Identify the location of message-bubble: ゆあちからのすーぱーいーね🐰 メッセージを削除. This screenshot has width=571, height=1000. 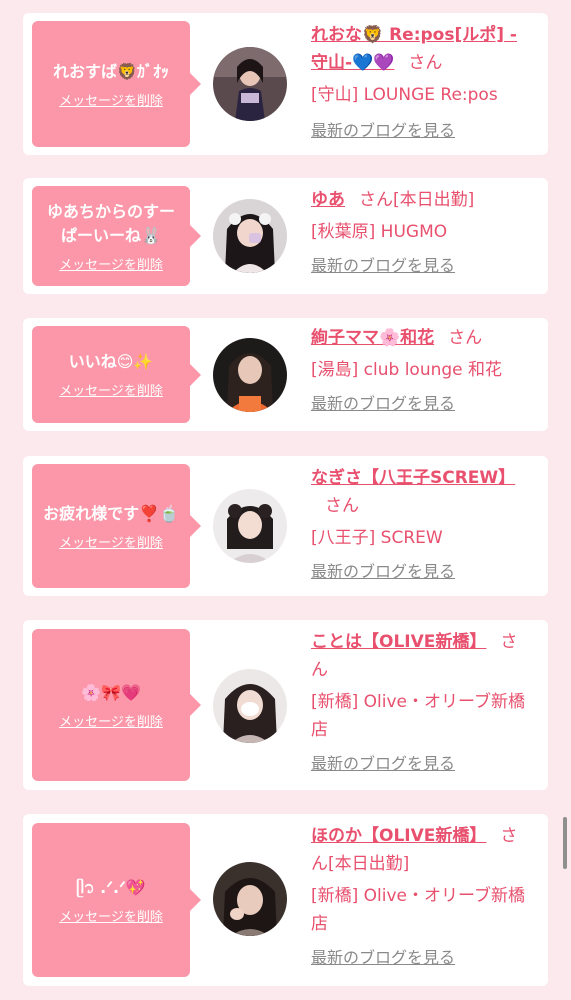
(116, 236).